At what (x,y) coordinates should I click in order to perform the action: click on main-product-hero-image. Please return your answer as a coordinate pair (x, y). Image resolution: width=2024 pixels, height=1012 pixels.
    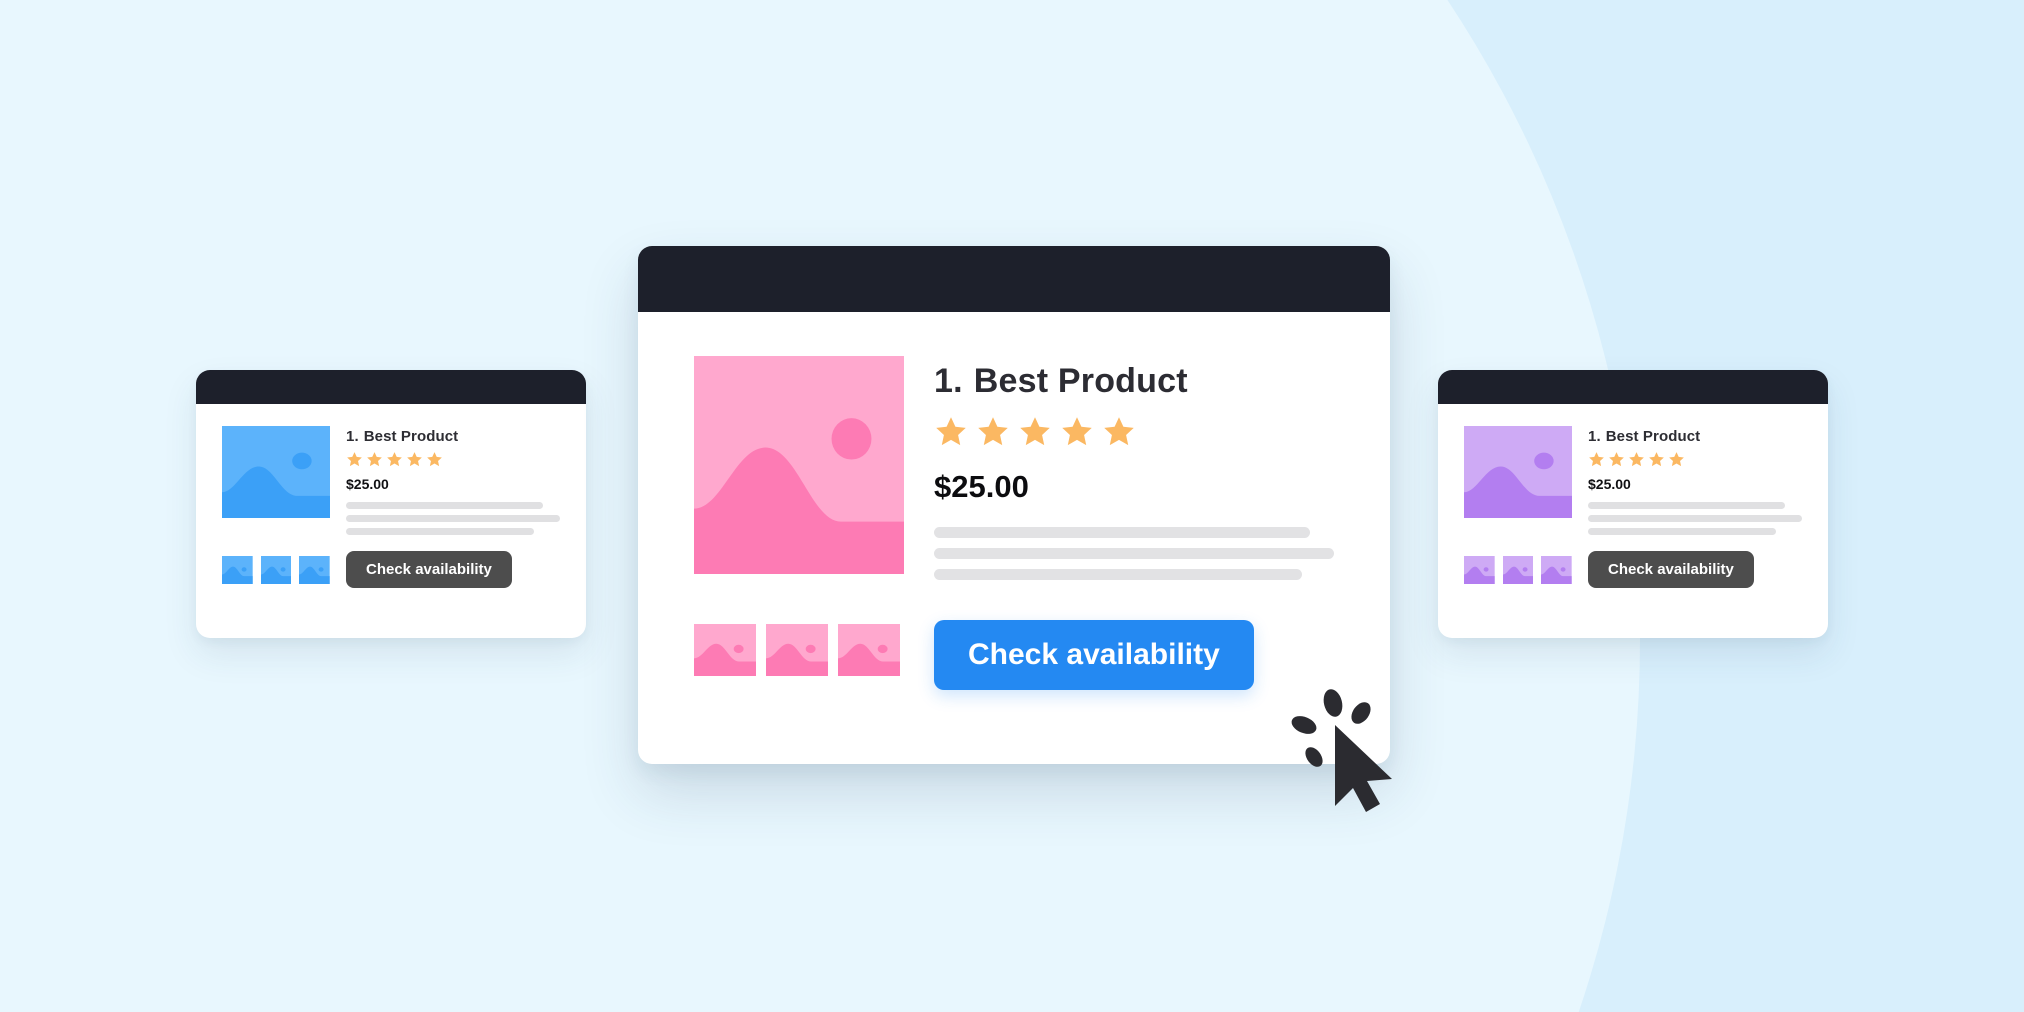
    Looking at the image, I should click on (799, 465).